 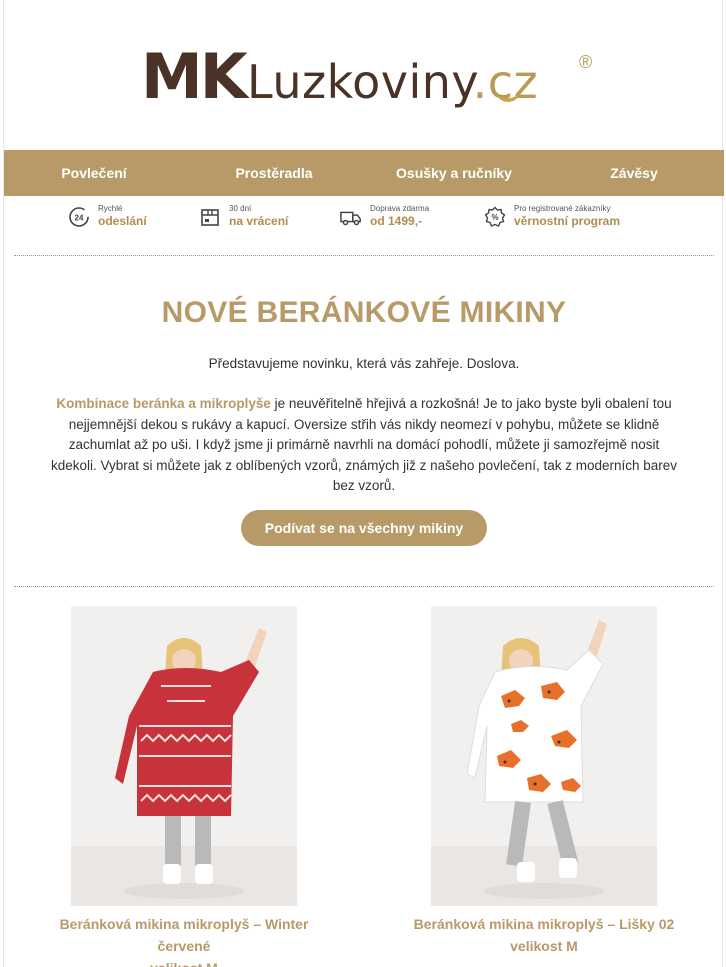 I want to click on benefit-value: na vrácení, so click(x=259, y=221).